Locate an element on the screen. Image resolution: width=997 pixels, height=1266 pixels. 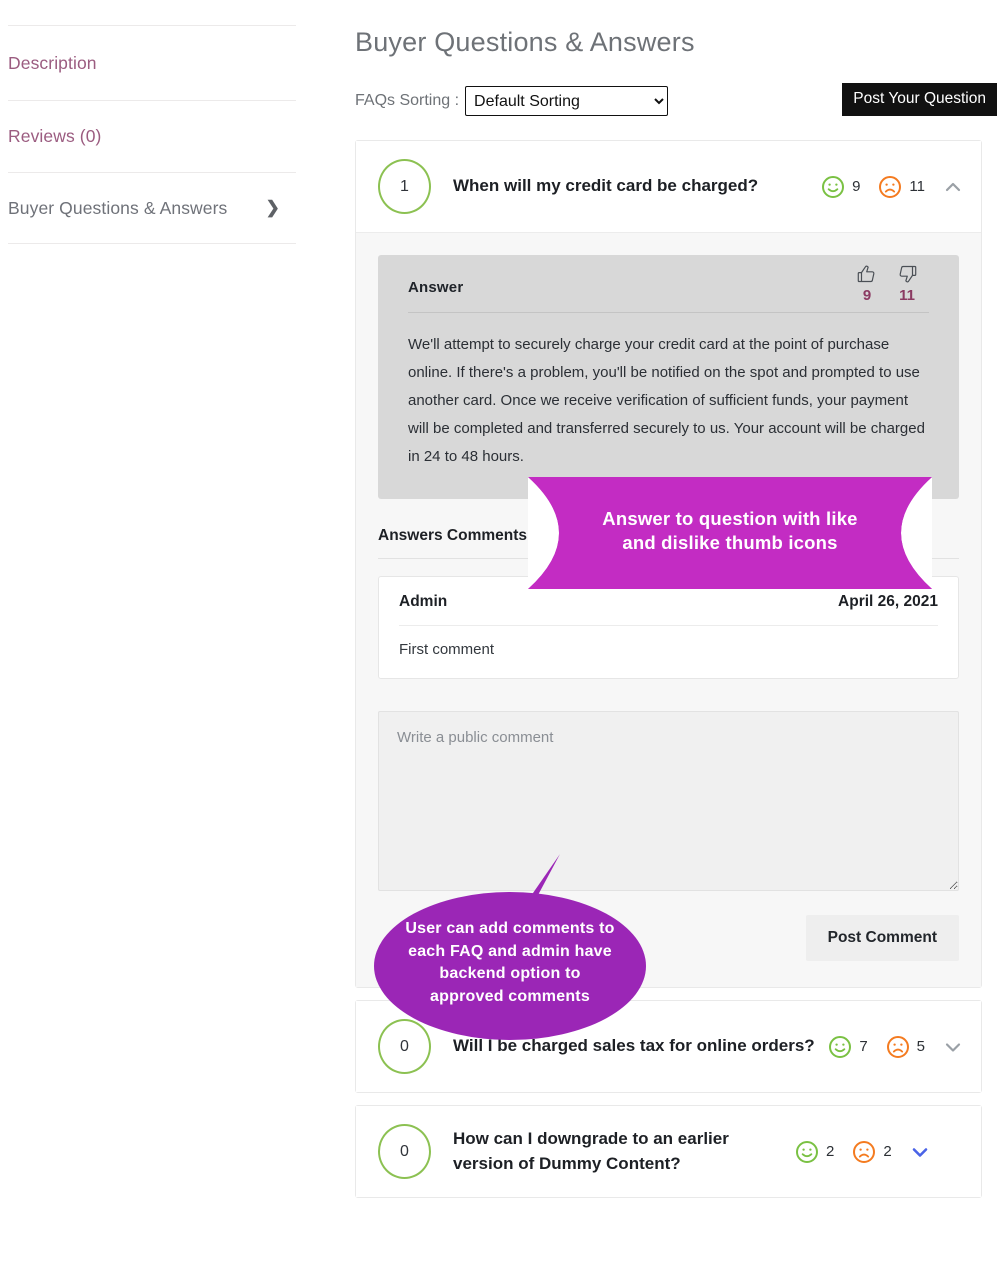
faq-dislike-count: 11 is located at coordinates (917, 186).